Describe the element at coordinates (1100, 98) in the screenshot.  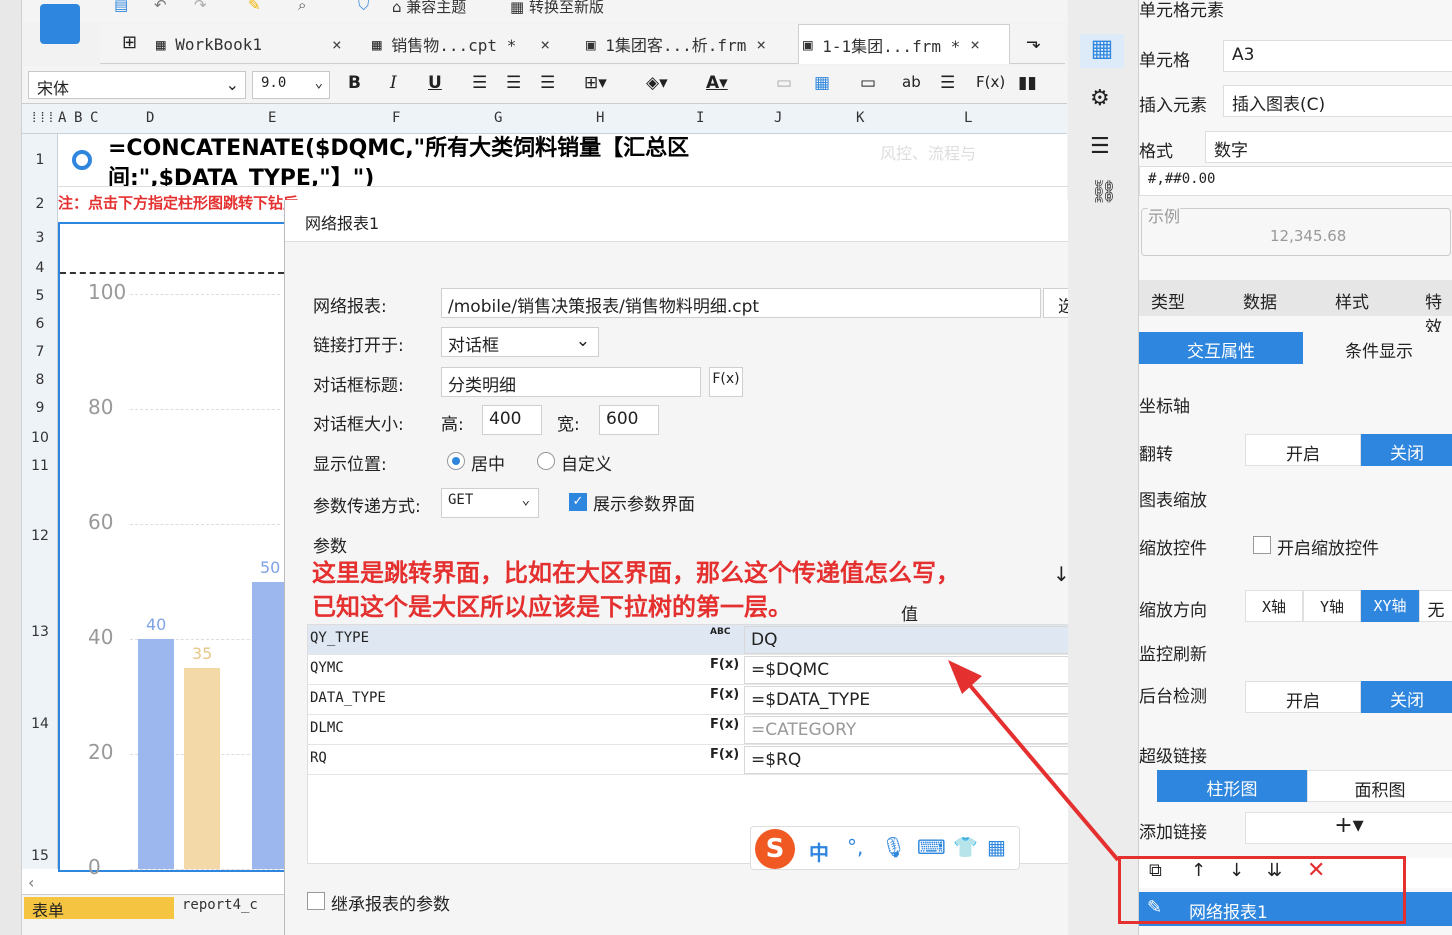
I see `cell-attr-icon: ⚙` at that location.